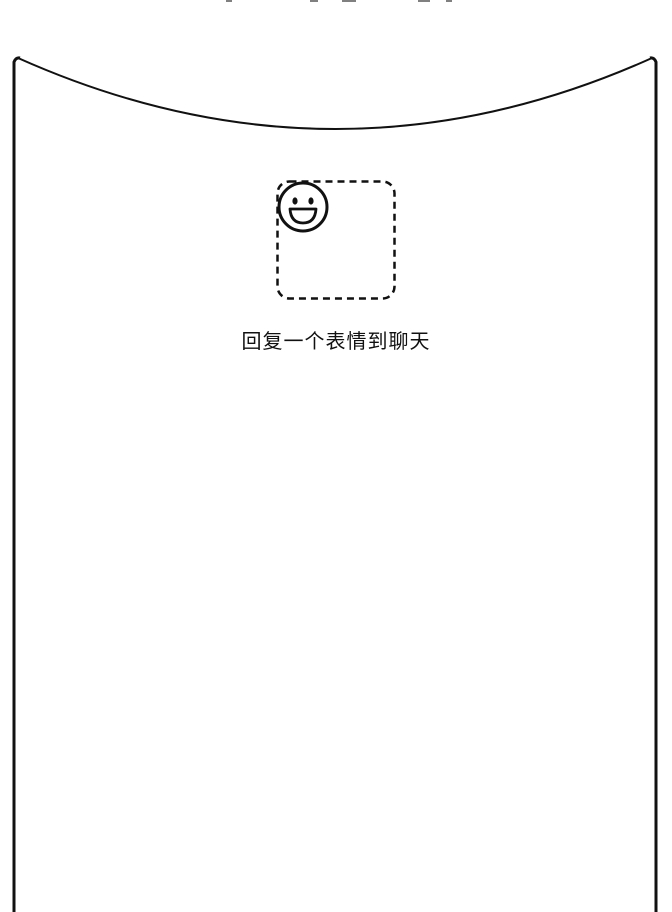  I want to click on smiley-face-icon, so click(303, 207).